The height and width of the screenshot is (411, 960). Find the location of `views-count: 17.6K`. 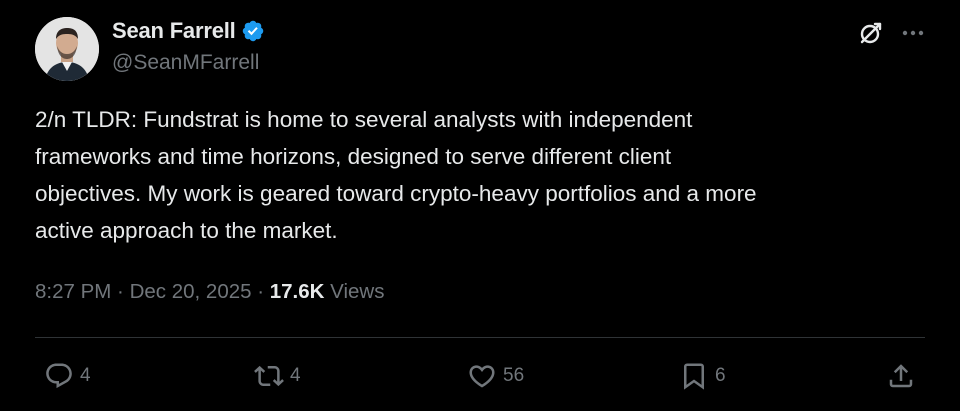

views-count: 17.6K is located at coordinates (297, 292).